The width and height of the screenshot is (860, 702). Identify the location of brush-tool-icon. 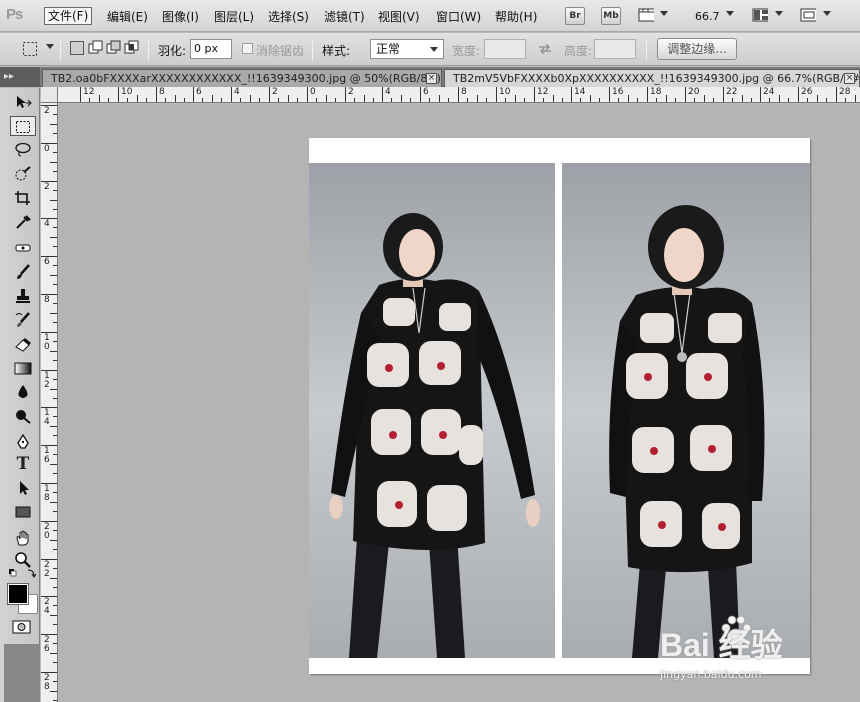
(23, 272).